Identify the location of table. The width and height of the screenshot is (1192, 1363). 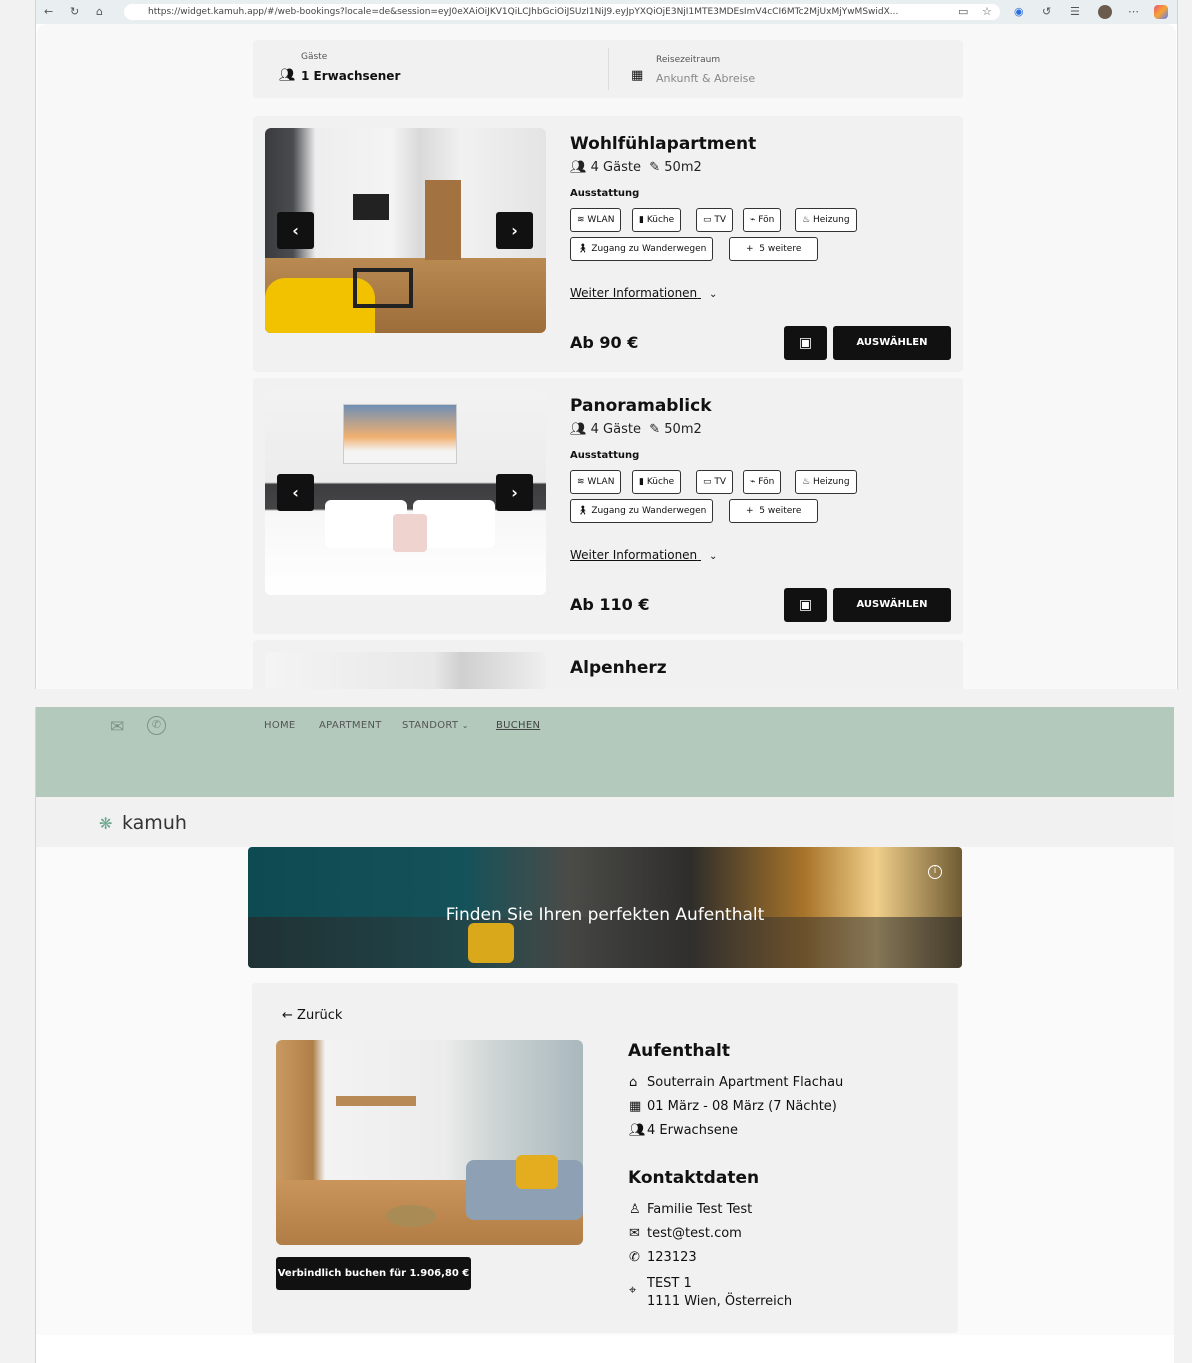
(383, 288).